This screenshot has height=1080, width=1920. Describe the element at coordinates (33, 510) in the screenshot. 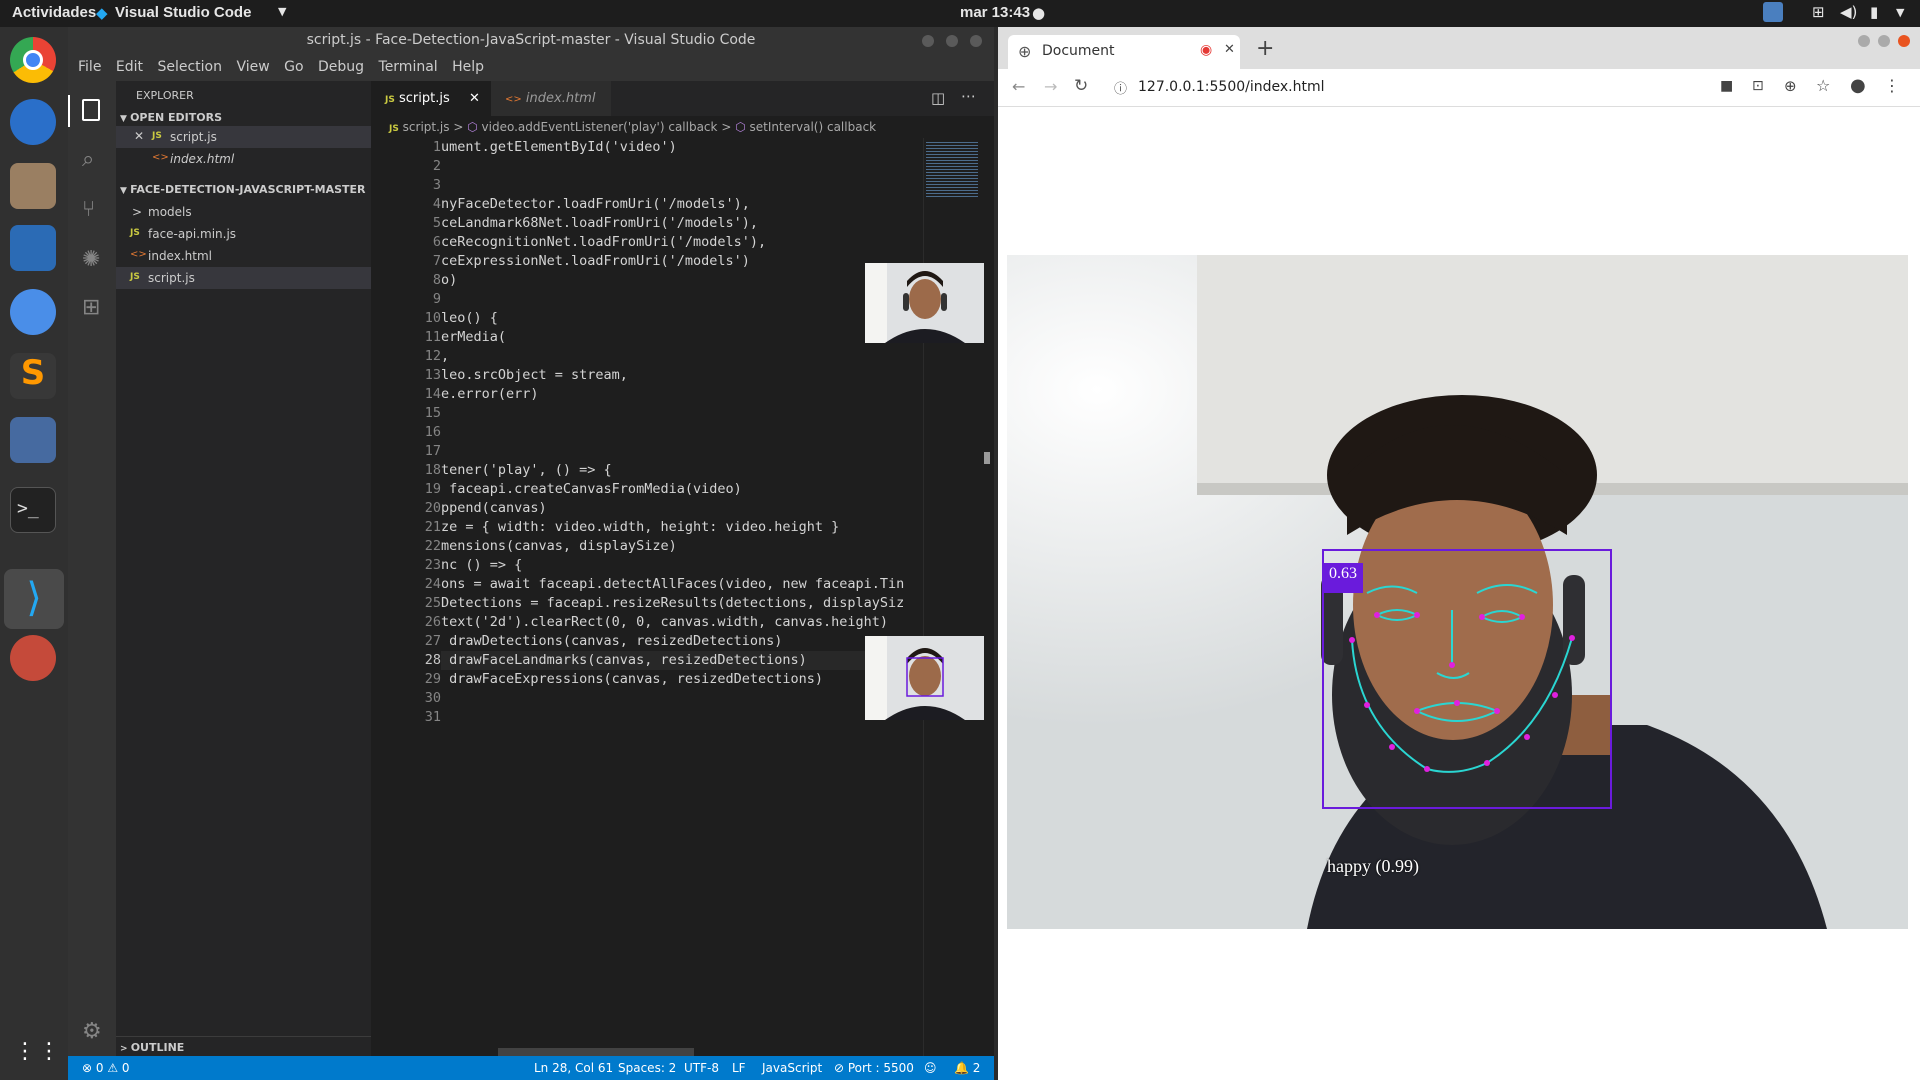

I see `terminal-icon: >_` at that location.